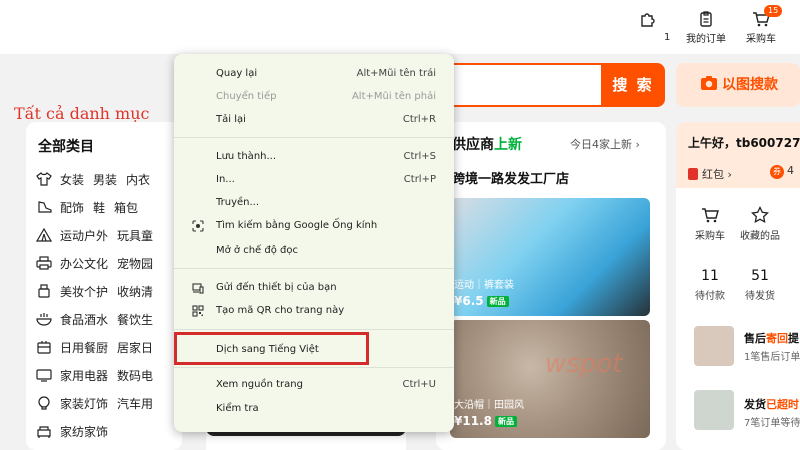  Describe the element at coordinates (760, 296) in the screenshot. I see `stat-label: 待发货` at that location.